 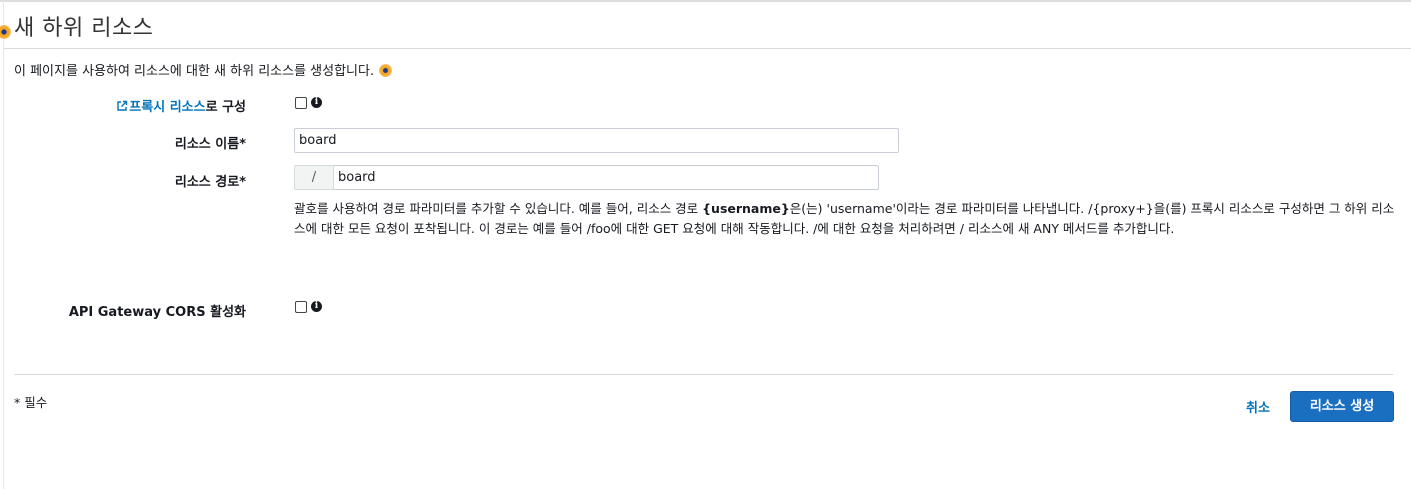 I want to click on proxy-resource-link-text: 프록시 리소스, so click(x=167, y=107).